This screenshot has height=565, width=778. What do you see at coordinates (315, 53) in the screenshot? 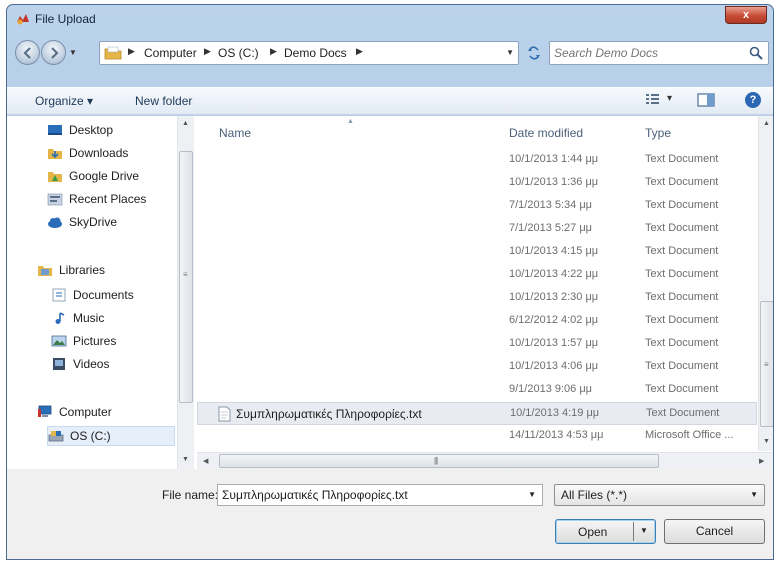
I see `breadcrumb-demo-docs: Demo Docs` at bounding box center [315, 53].